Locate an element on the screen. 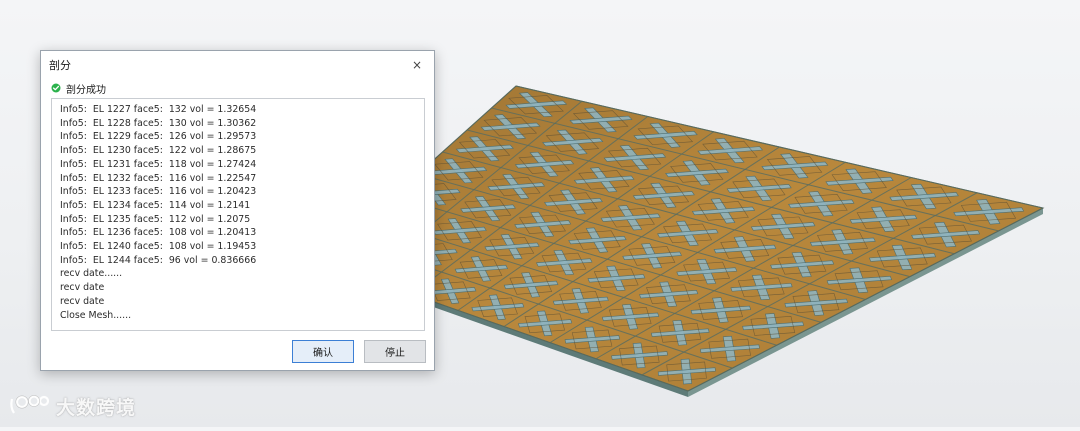  close-icon: × is located at coordinates (417, 65).